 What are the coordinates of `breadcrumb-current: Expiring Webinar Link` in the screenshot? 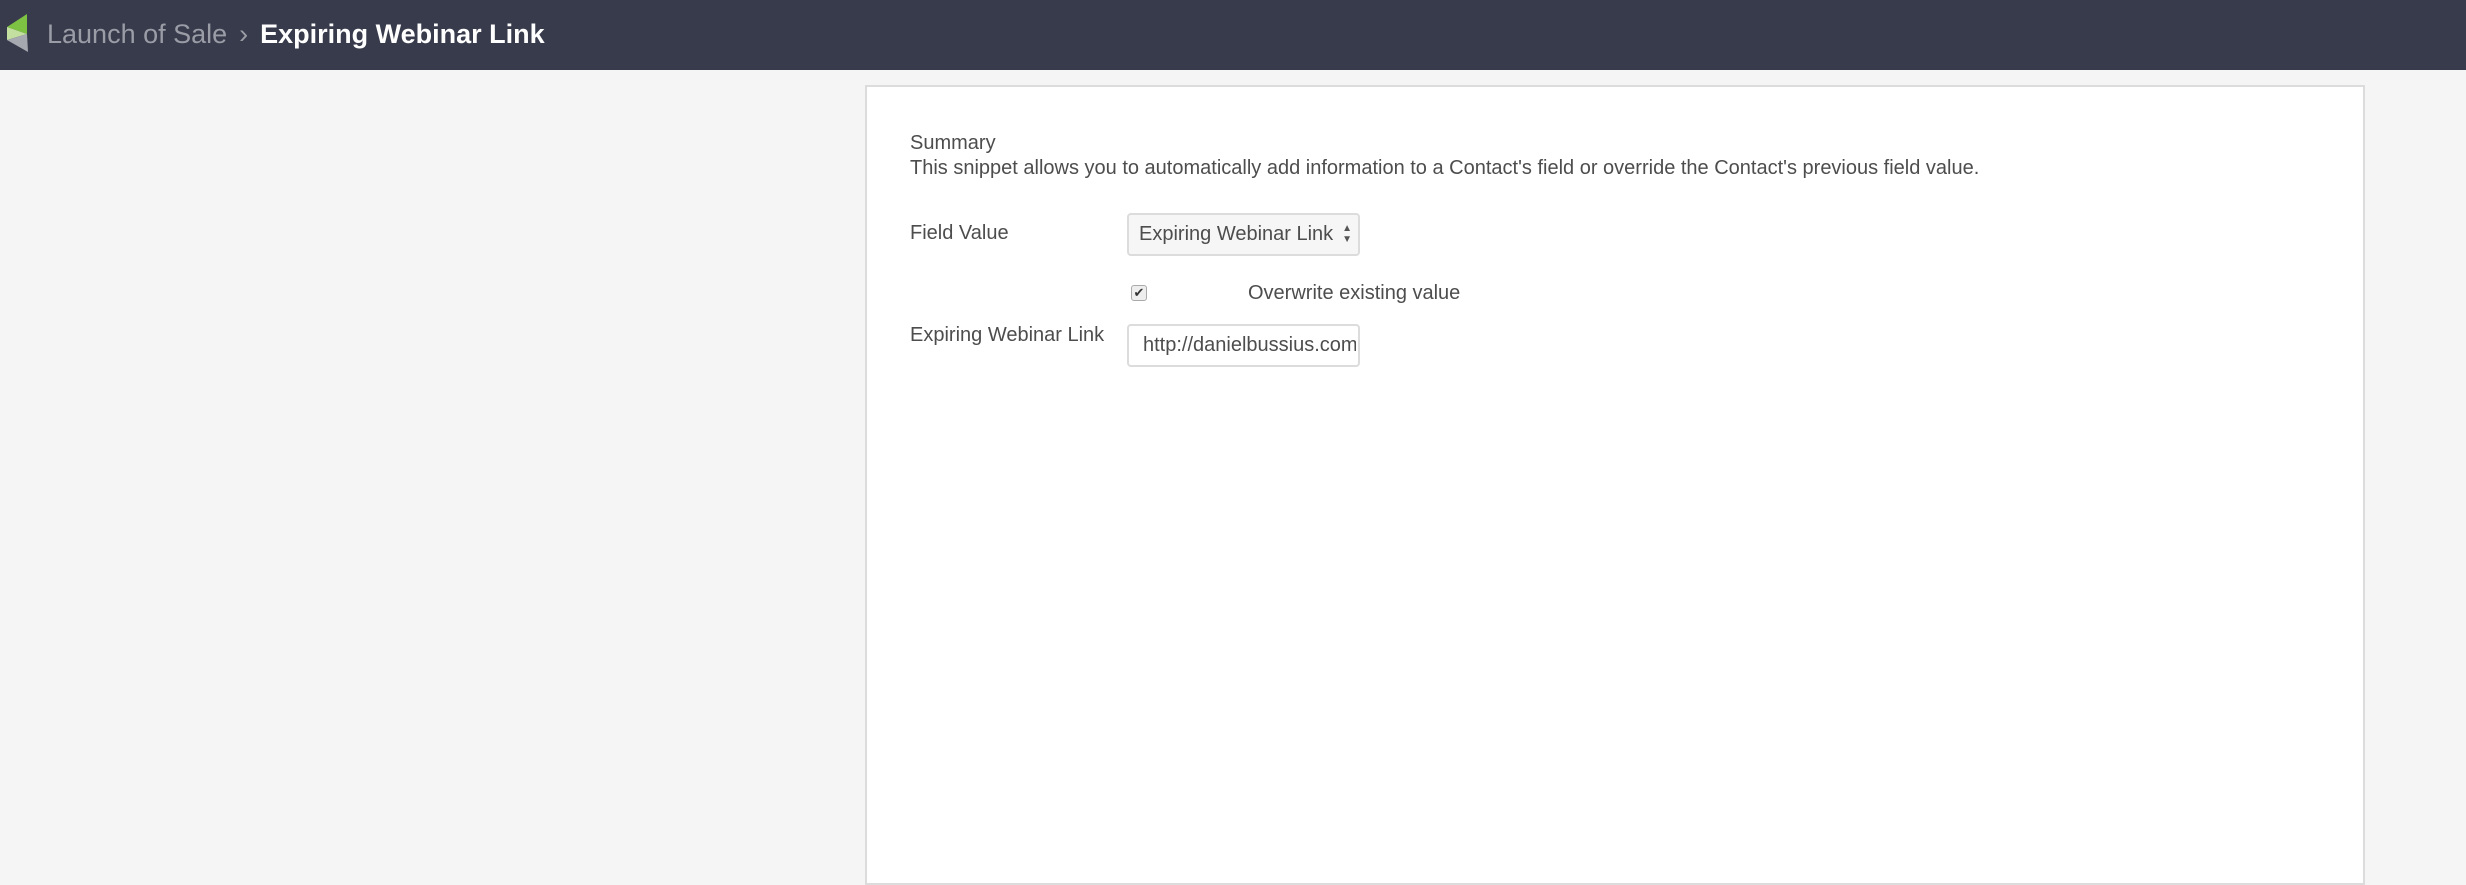 It's located at (402, 34).